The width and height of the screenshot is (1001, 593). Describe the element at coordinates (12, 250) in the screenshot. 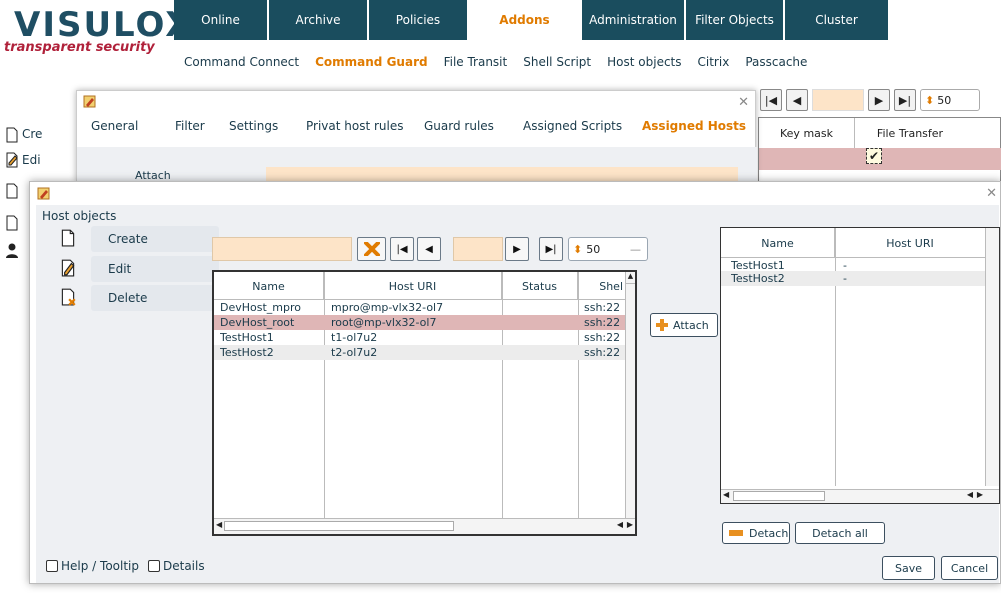

I see `user-icon` at that location.